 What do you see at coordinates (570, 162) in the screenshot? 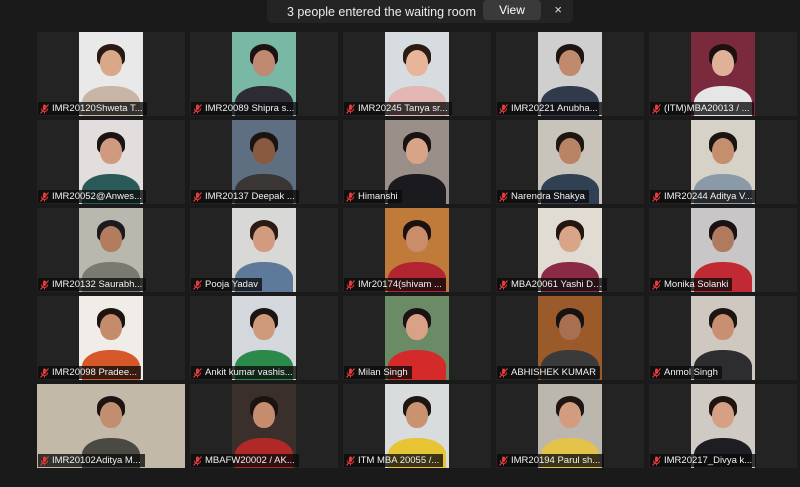
I see `participant-tile: Narendra Shakya` at bounding box center [570, 162].